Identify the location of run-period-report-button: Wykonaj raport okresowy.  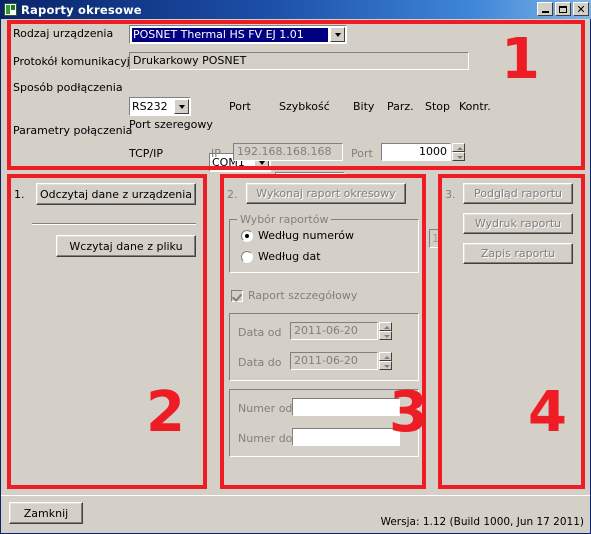
(326, 193).